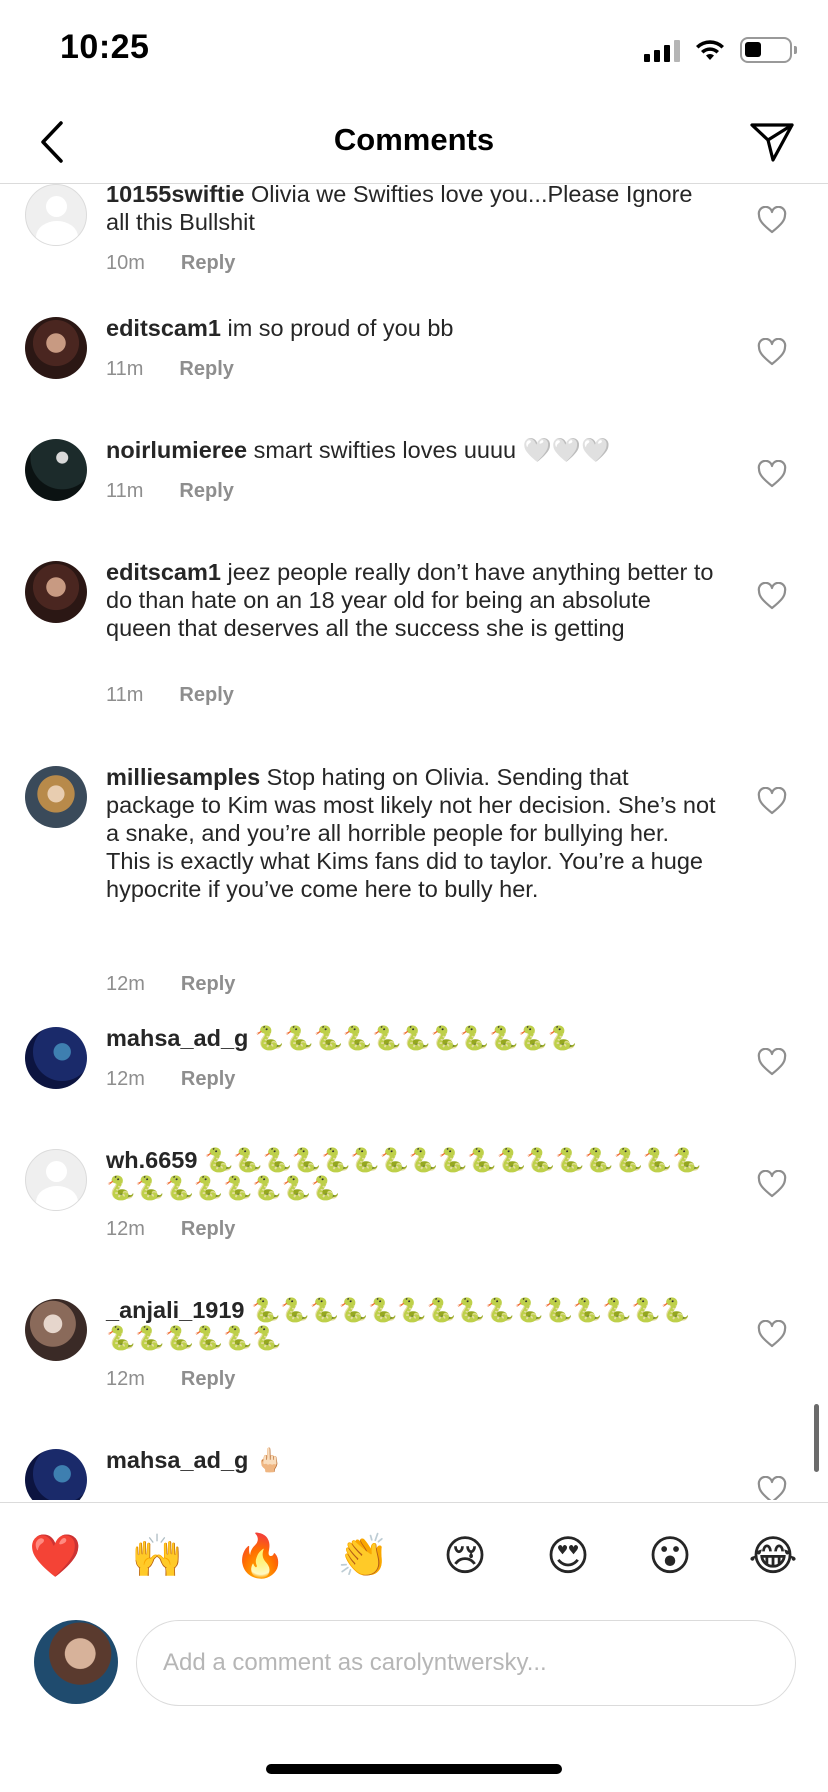 The width and height of the screenshot is (828, 1792). I want to click on home-indicator, so click(414, 1769).